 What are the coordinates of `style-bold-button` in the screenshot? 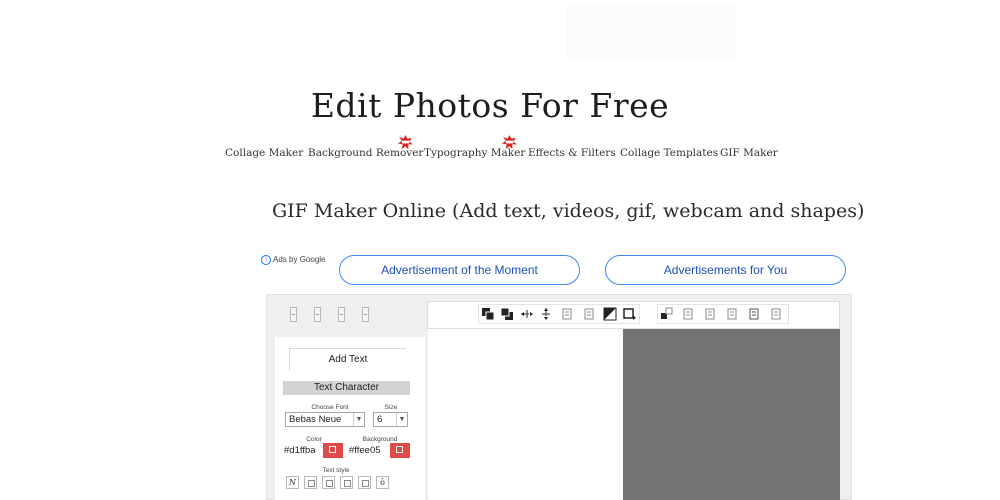 It's located at (310, 482).